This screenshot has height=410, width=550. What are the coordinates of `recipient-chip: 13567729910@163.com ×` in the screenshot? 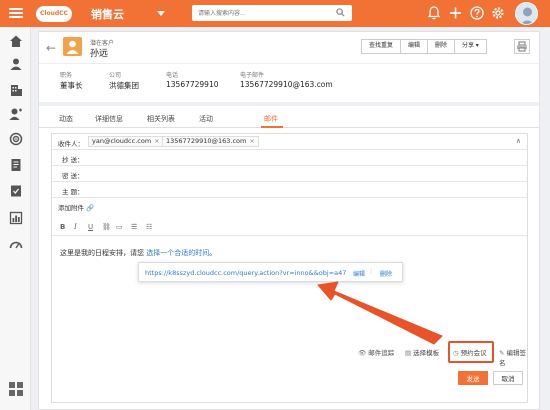 It's located at (210, 141).